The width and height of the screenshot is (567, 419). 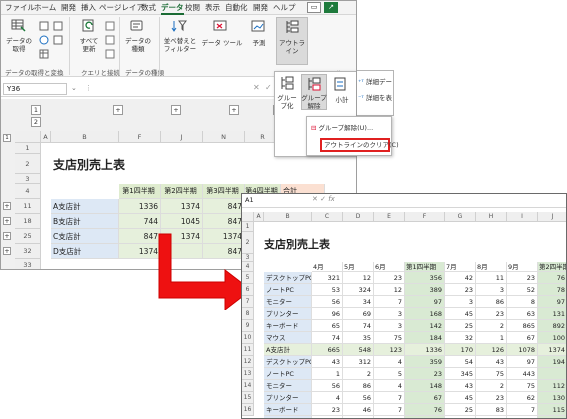 I want to click on value-cell: 115, so click(x=552, y=410).